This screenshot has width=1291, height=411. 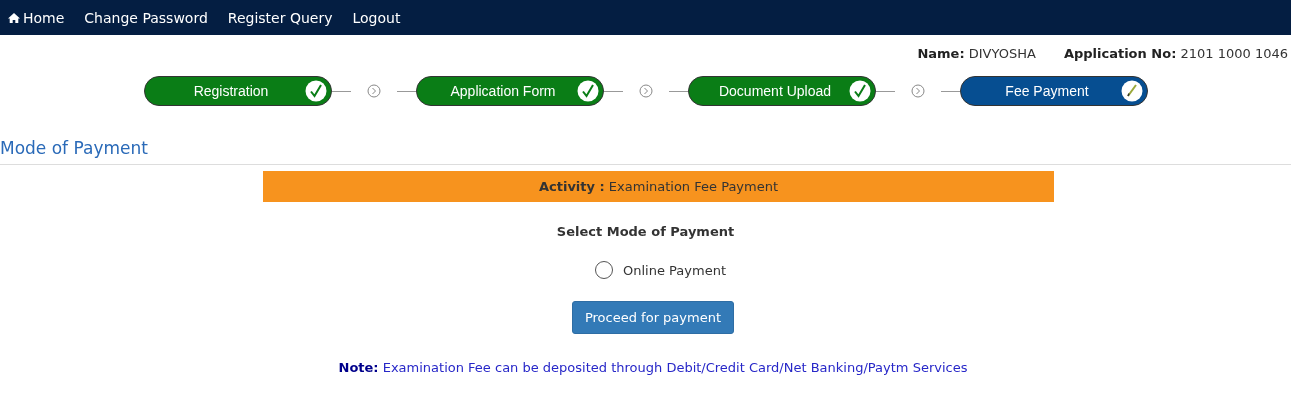 I want to click on applicant-info: Name: DIVYOSHA, so click(x=976, y=54).